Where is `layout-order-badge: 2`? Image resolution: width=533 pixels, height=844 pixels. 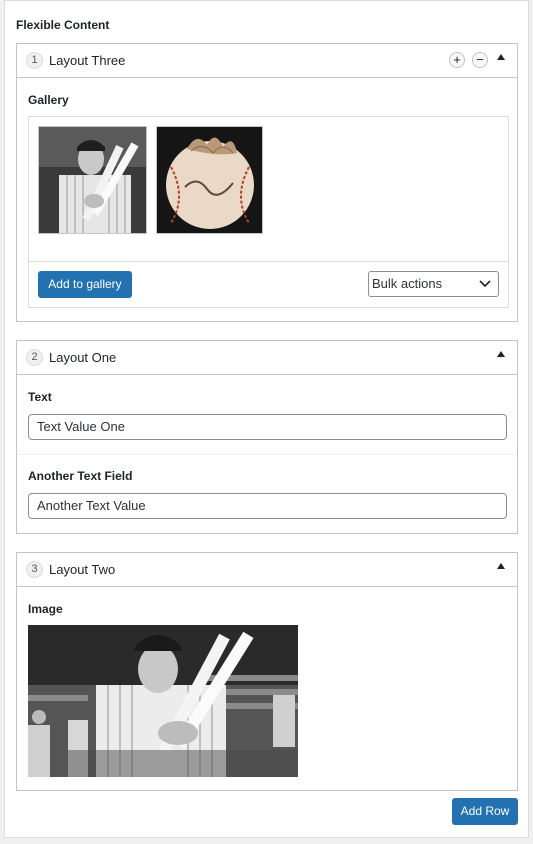 layout-order-badge: 2 is located at coordinates (34, 357).